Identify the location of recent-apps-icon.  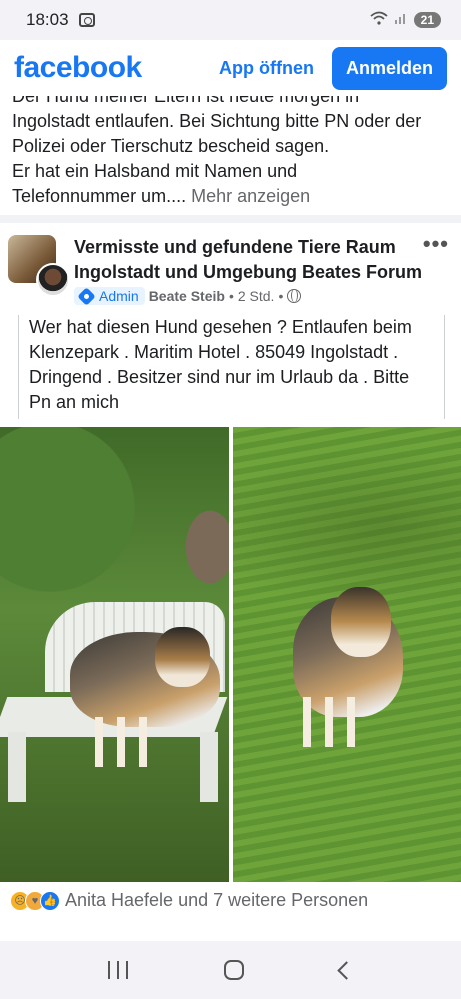
(118, 970).